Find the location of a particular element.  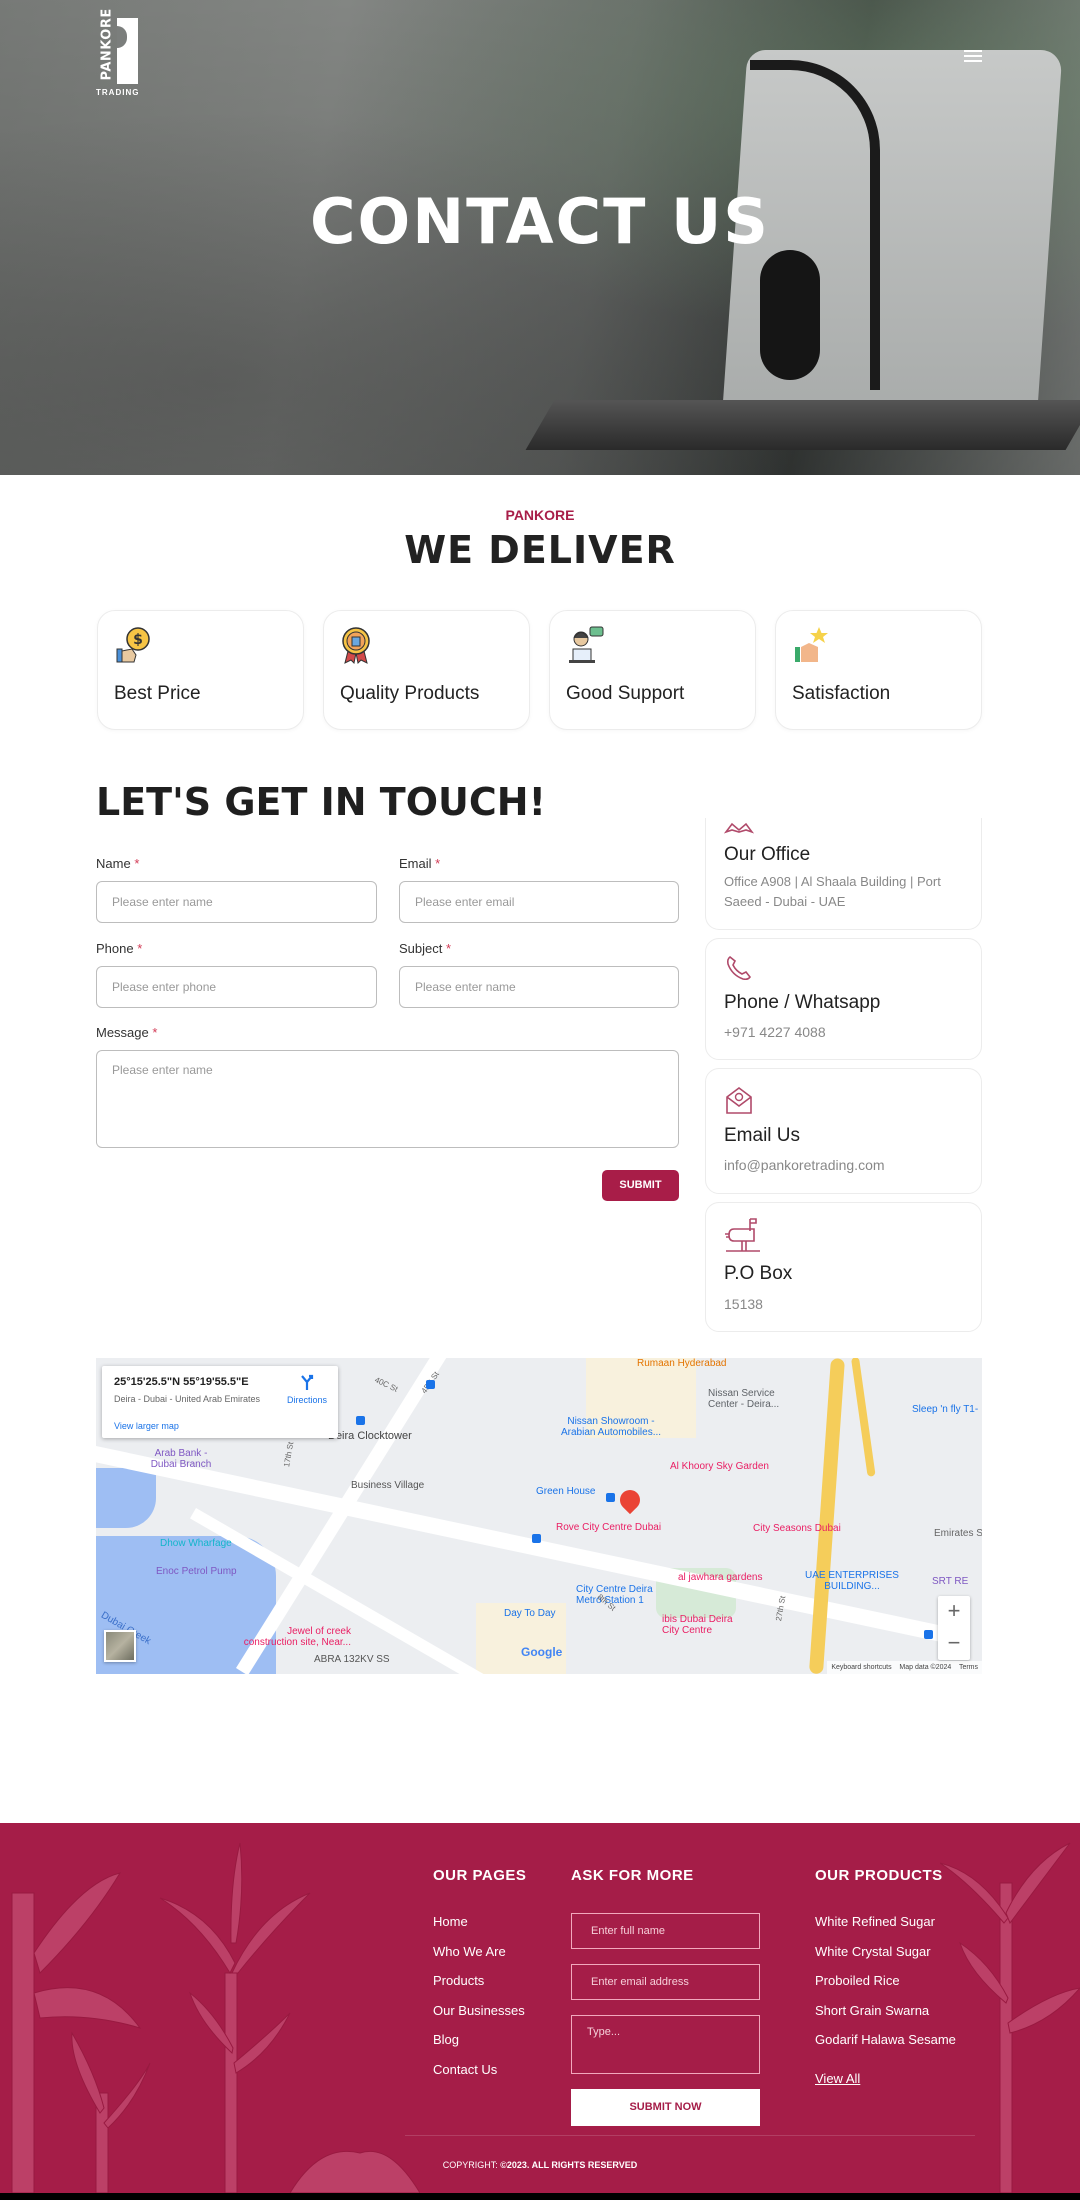

hero-earcup-graphic is located at coordinates (790, 315).